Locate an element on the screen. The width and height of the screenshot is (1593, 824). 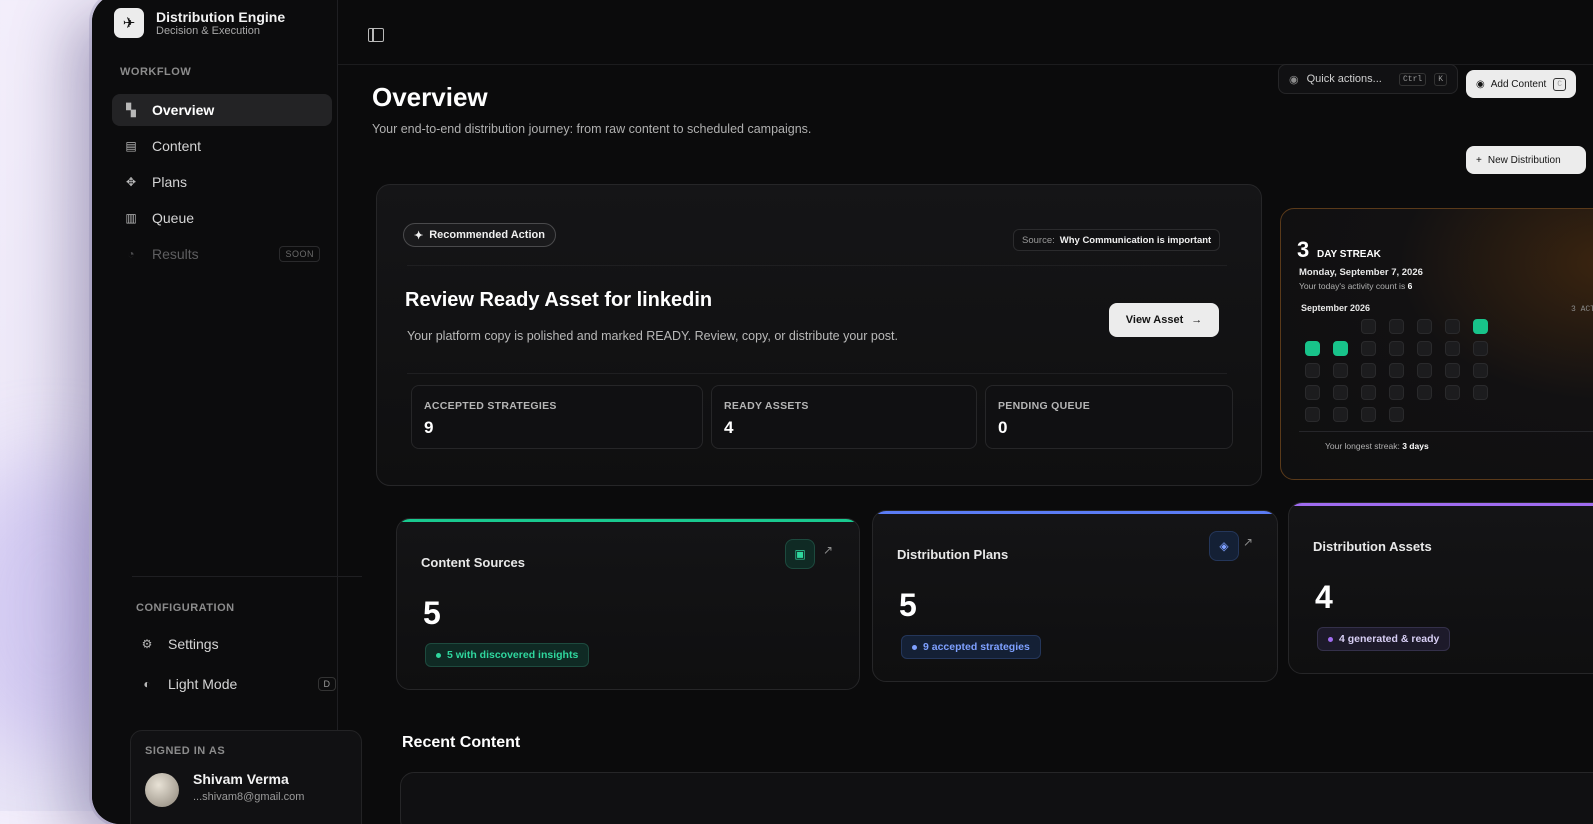
sidebar-item-plans: ✥ Plans is located at coordinates (222, 182).